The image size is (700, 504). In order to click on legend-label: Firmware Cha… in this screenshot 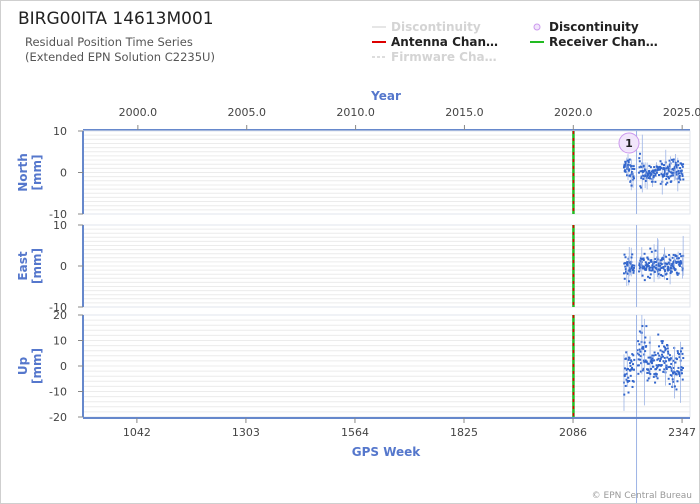, I will do `click(444, 57)`.